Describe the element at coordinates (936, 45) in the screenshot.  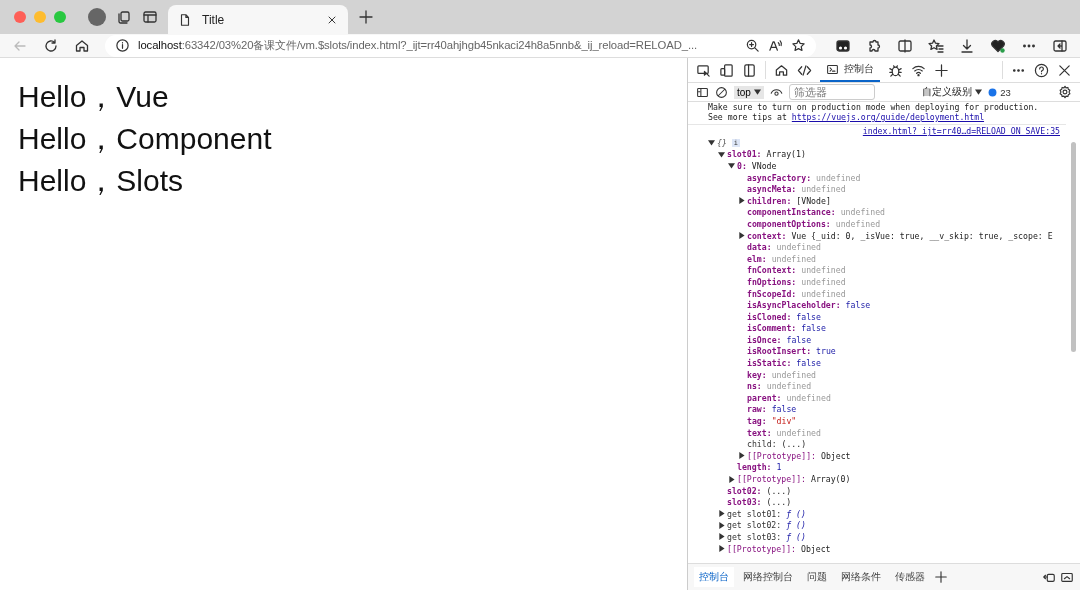
I see `favorites-icon` at that location.